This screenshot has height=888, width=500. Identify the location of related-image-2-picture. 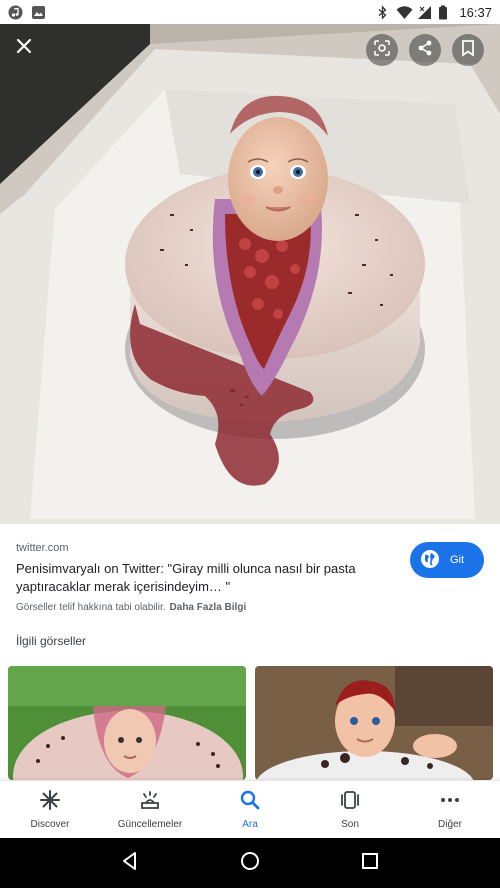
(374, 723).